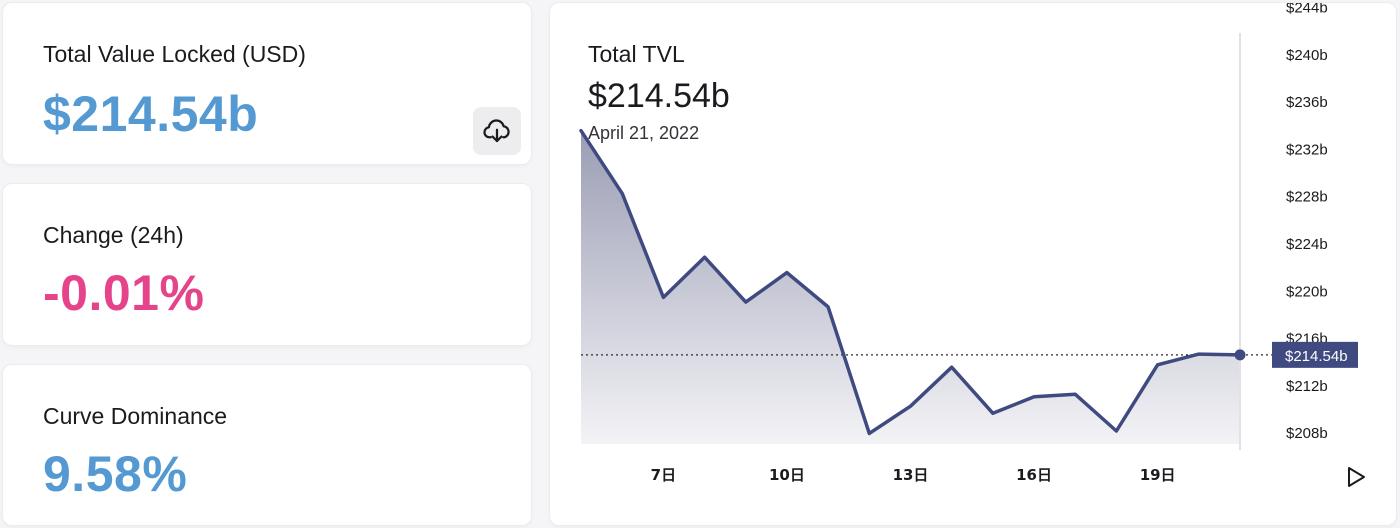 This screenshot has height=528, width=1400. What do you see at coordinates (151, 114) in the screenshot?
I see `tvl-value: $214.54b` at bounding box center [151, 114].